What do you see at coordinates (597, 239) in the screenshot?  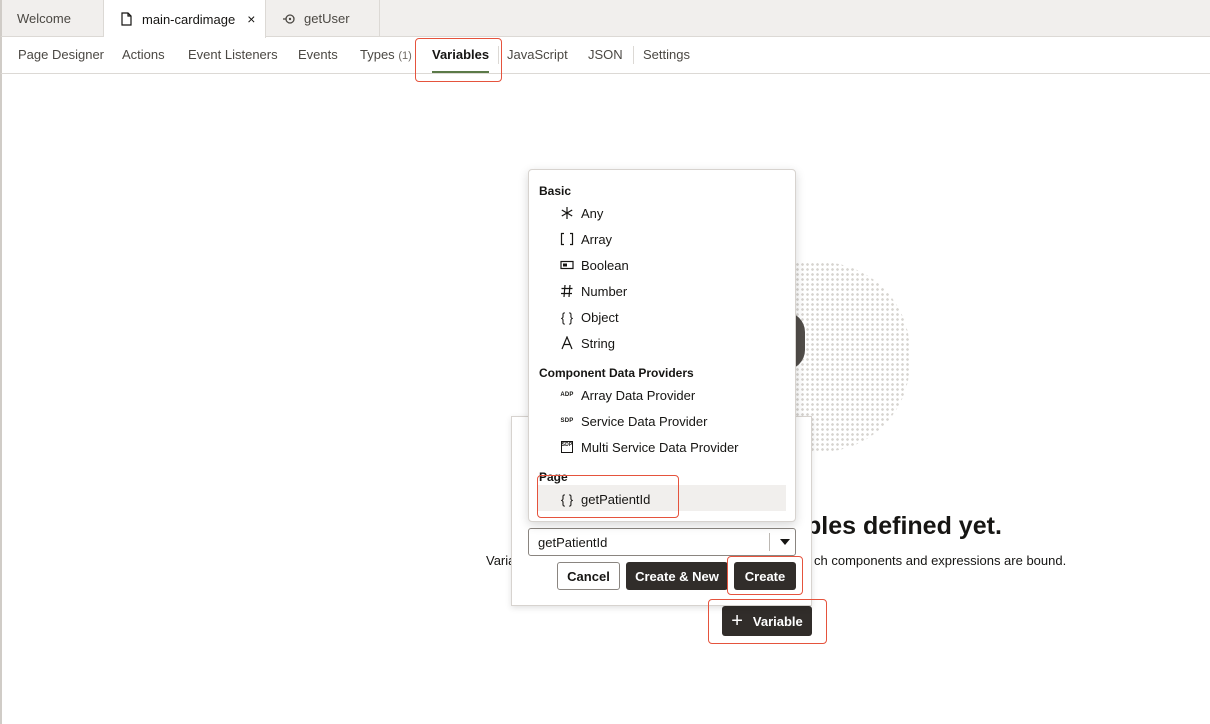 I see `option-label: Array` at bounding box center [597, 239].